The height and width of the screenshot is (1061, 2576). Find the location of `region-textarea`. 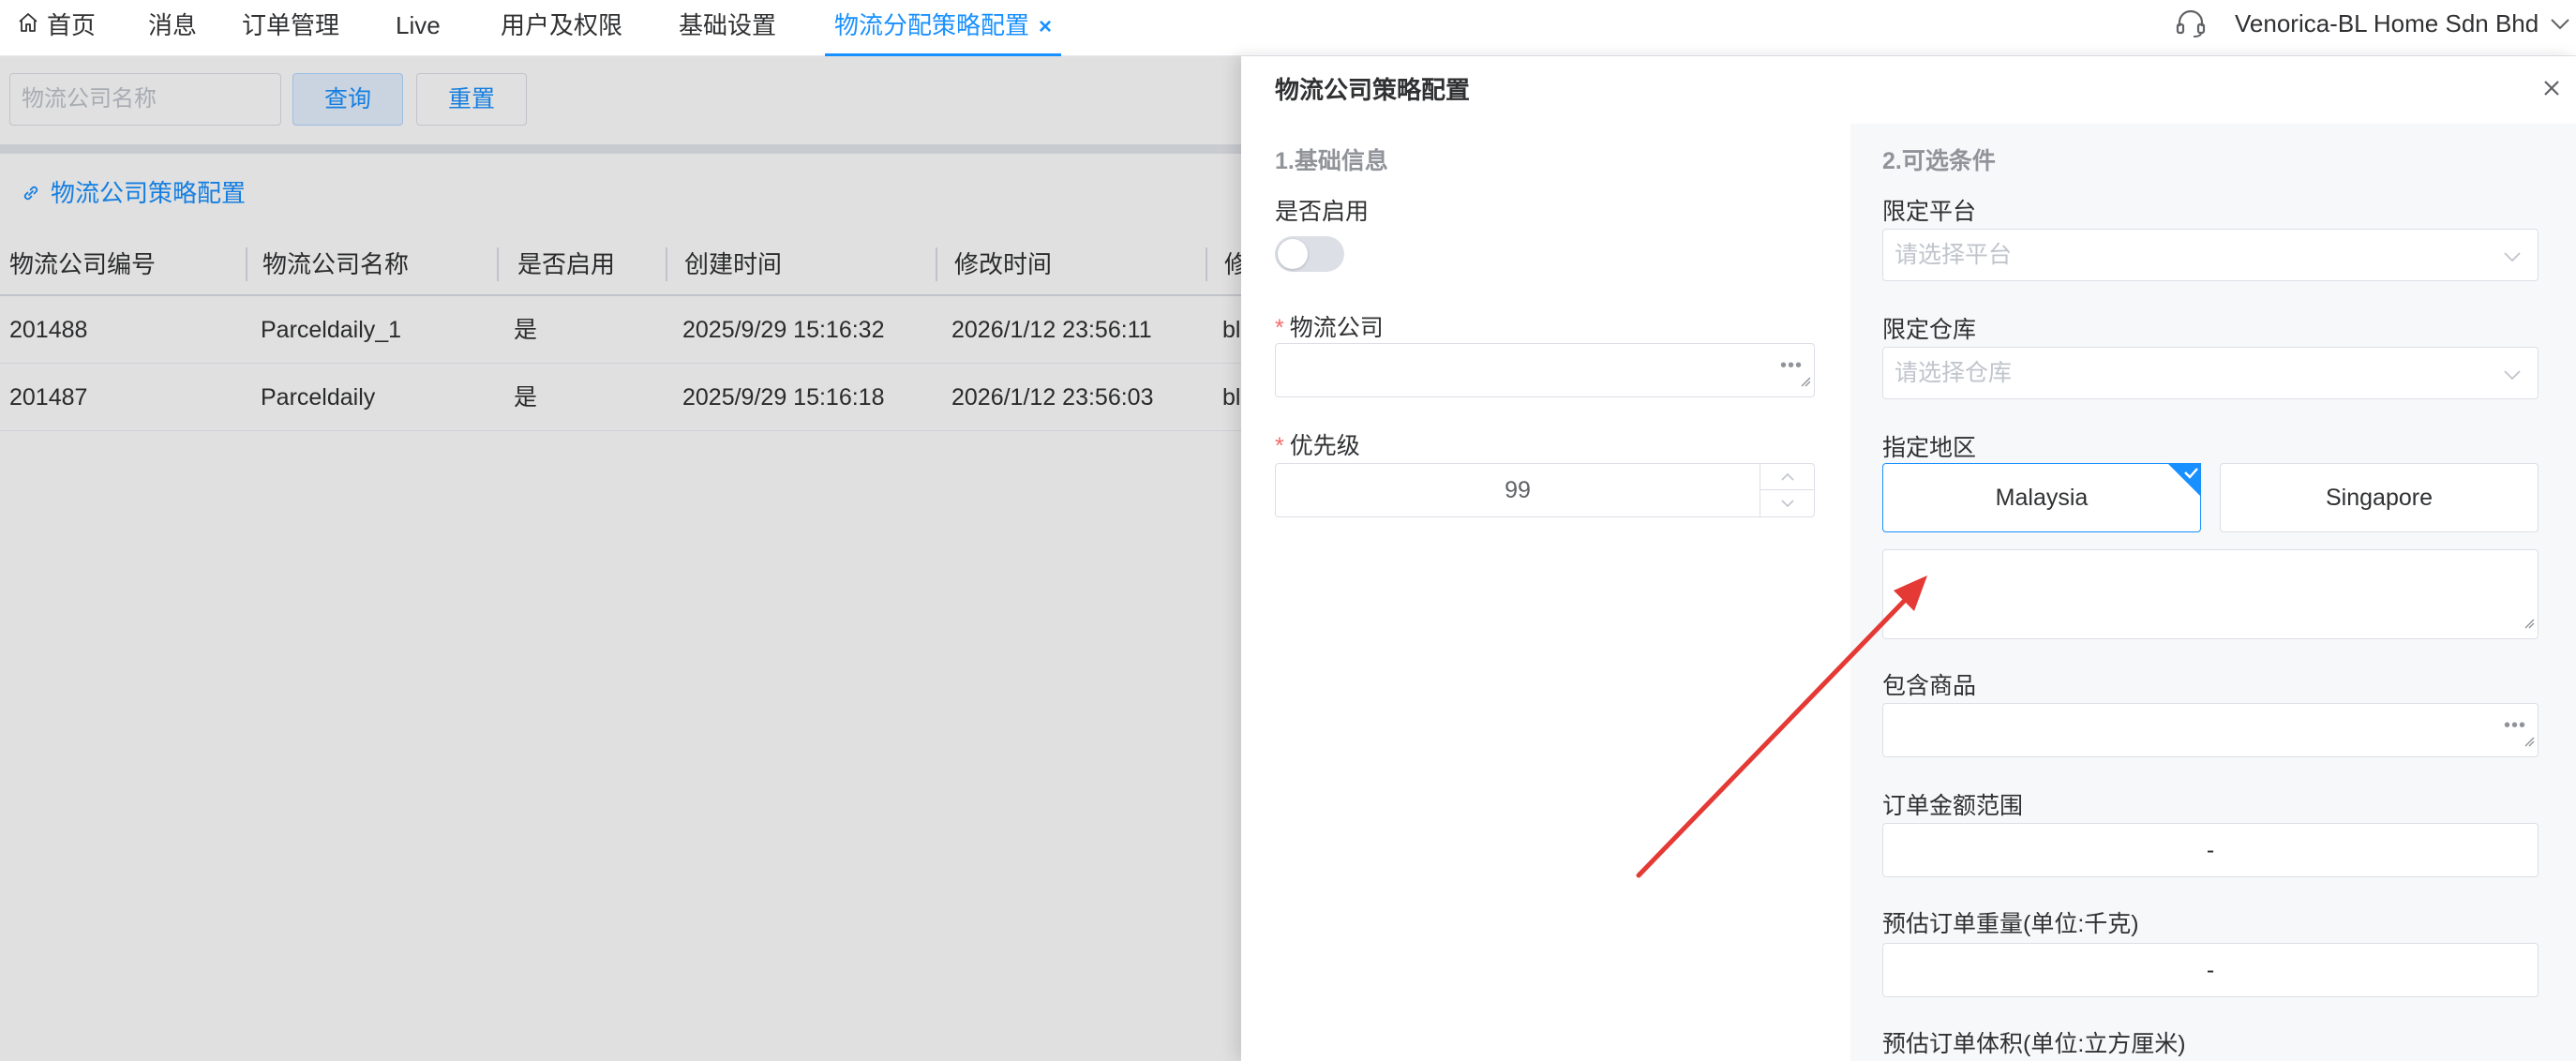

region-textarea is located at coordinates (2211, 594).